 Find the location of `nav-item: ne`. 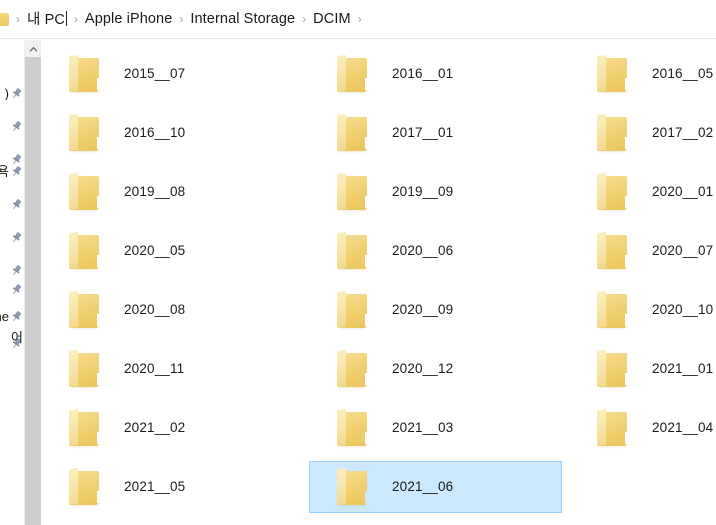

nav-item: ne is located at coordinates (12, 316).